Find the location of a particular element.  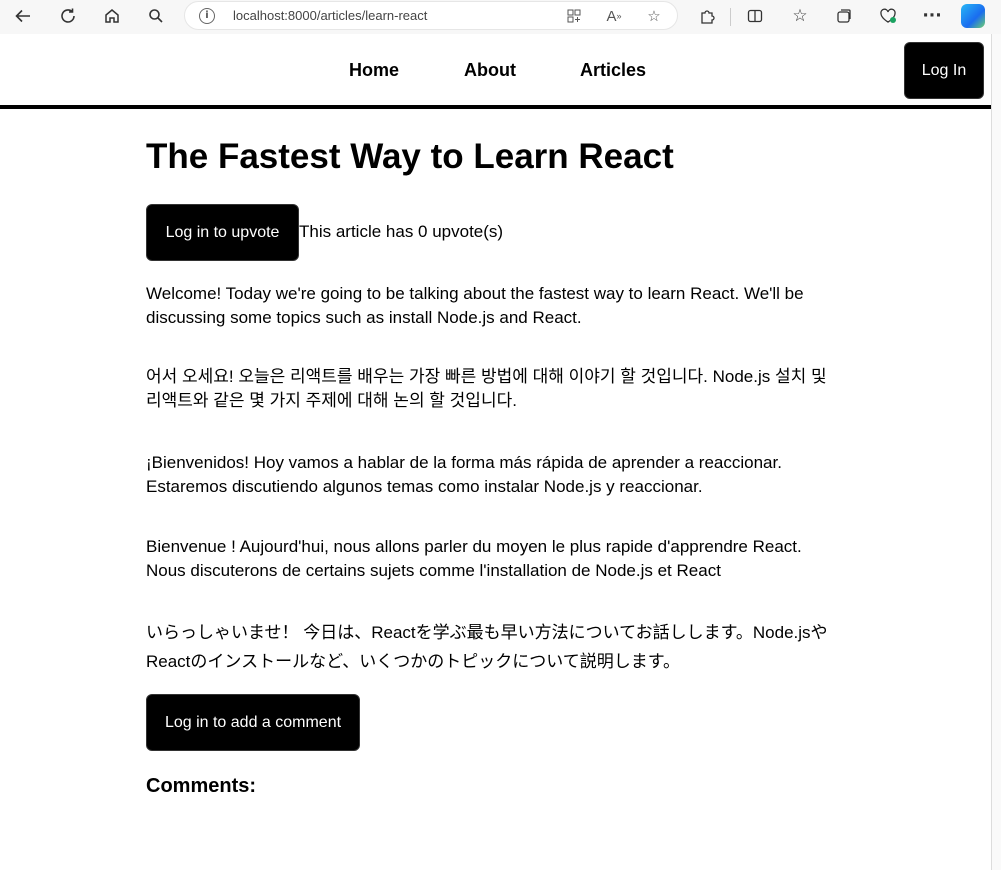

site-info-icon: i is located at coordinates (207, 16).